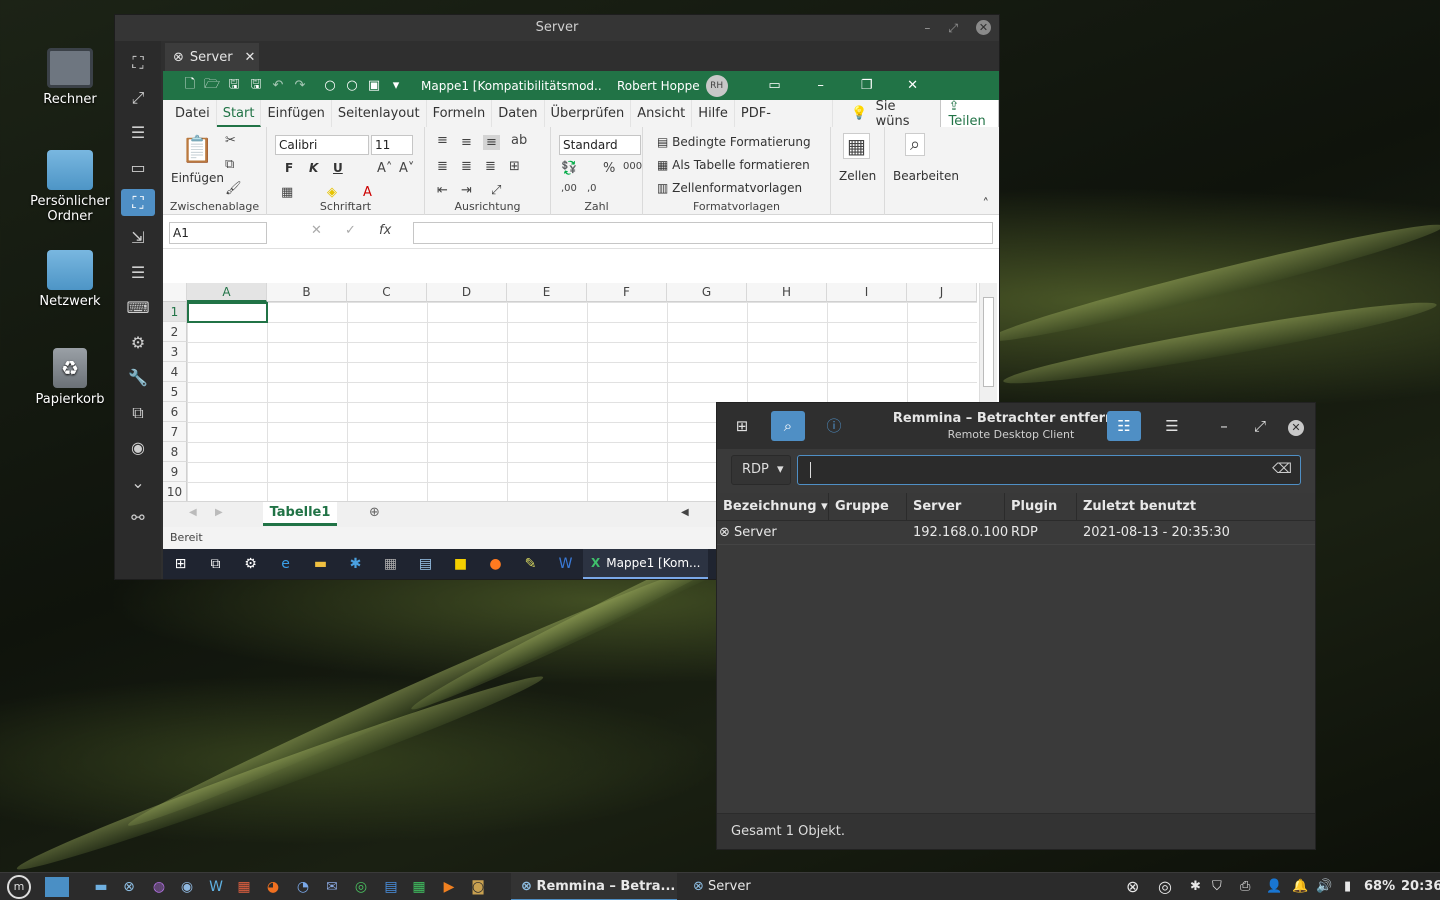  Describe the element at coordinates (396, 85) in the screenshot. I see `qat-dropdown-icon: ▾` at that location.